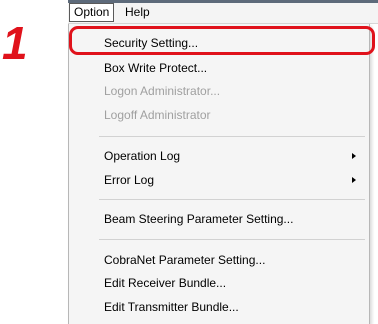 This screenshot has height=324, width=378. I want to click on menu-item-label: Logoff Administrator, so click(157, 115).